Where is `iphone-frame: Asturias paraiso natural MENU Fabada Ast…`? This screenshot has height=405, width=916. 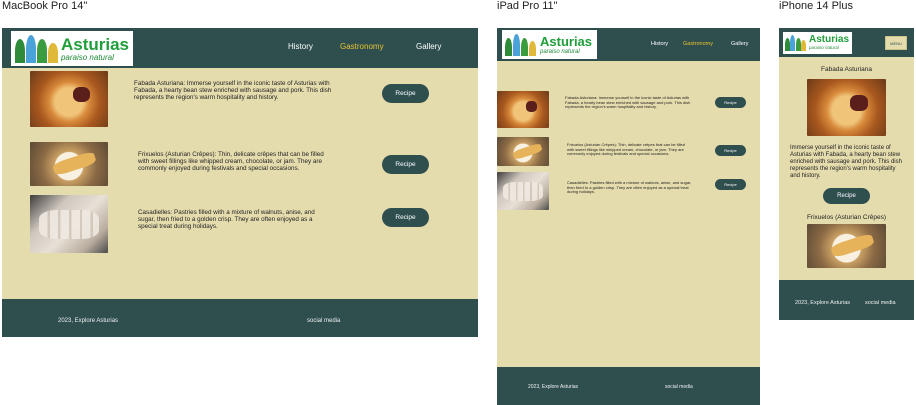
iphone-frame: Asturias paraiso natural MENU Fabada Ast… is located at coordinates (846, 174).